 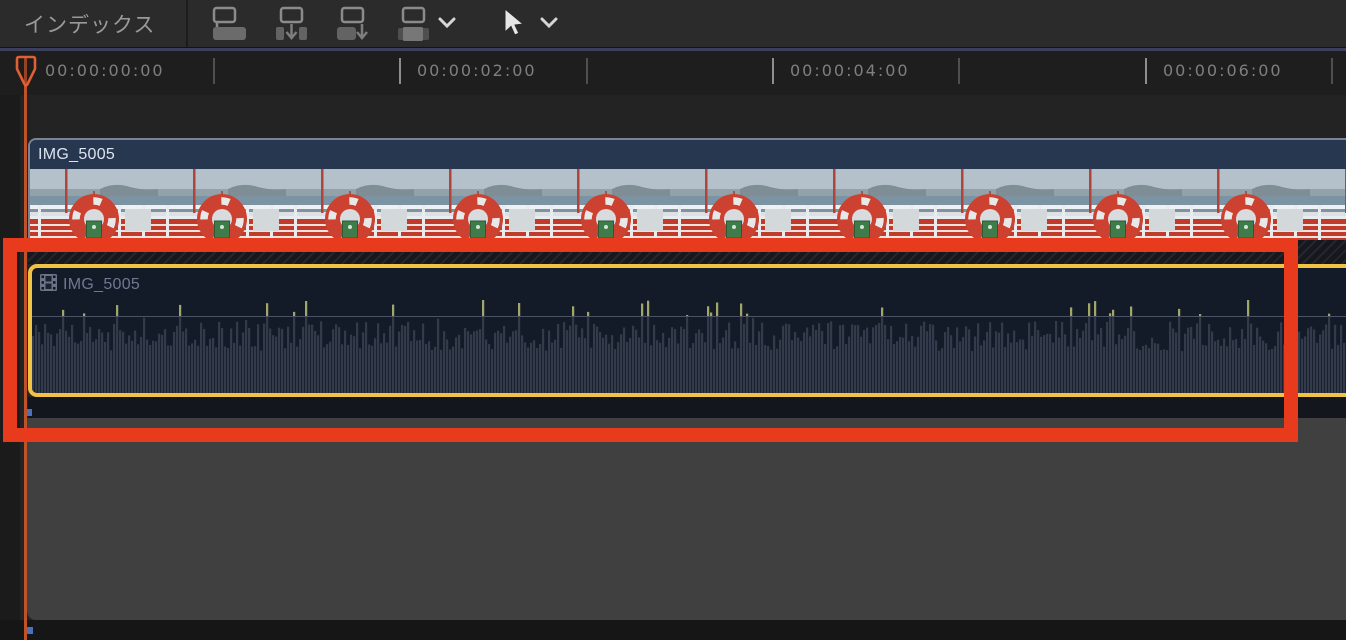 I want to click on arrow-tool-icon, so click(x=522, y=26).